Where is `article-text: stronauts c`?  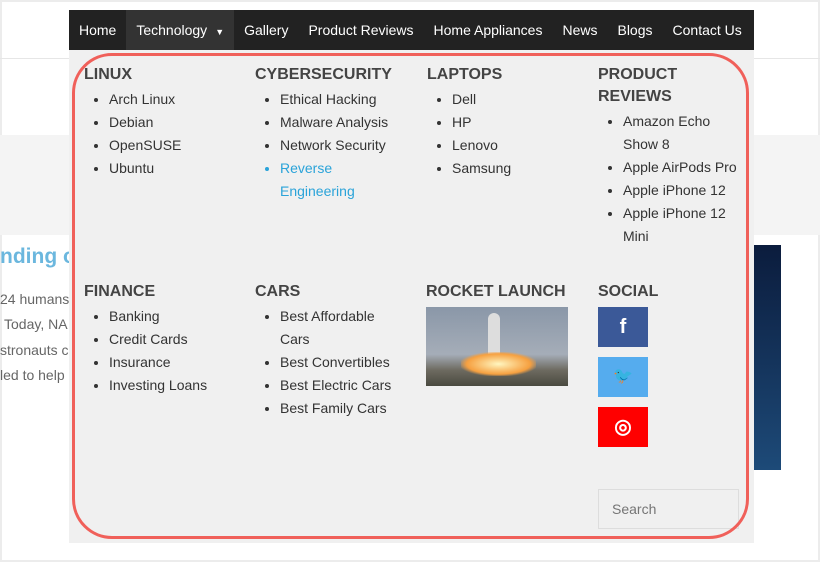
article-text: stronauts c is located at coordinates (34, 350).